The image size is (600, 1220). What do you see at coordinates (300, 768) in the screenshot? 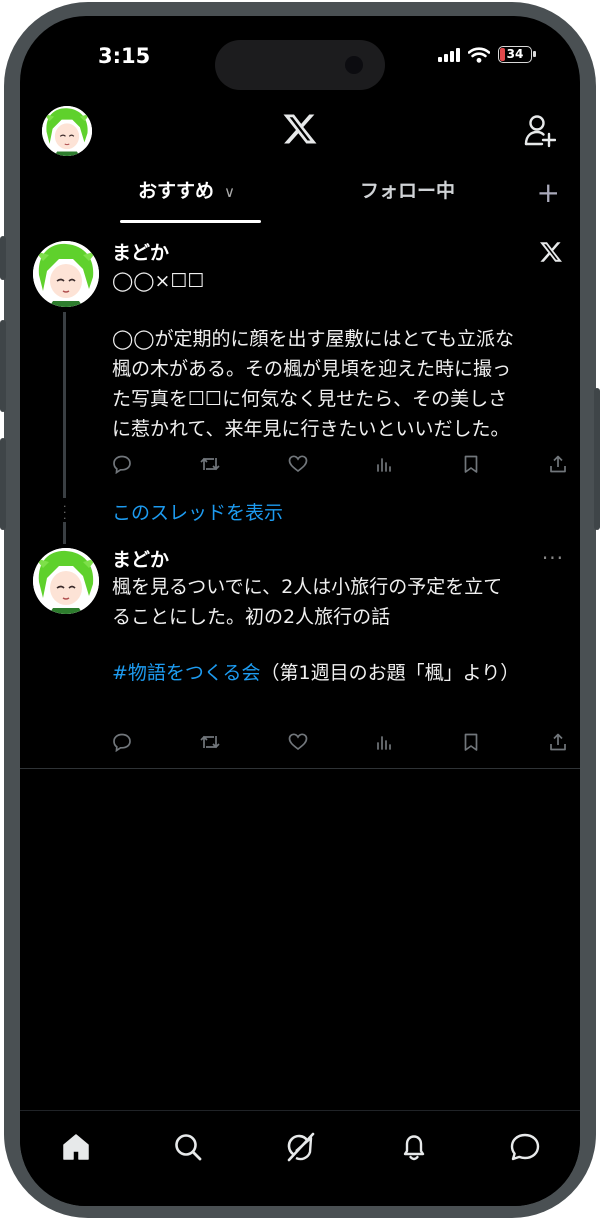
I see `post-divider` at bounding box center [300, 768].